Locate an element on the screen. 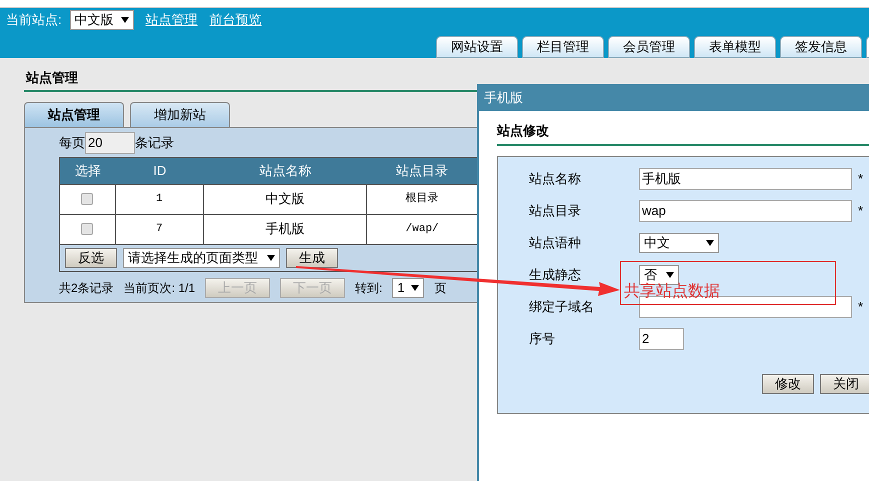 The image size is (869, 481). input-field: 手机版 is located at coordinates (745, 179).